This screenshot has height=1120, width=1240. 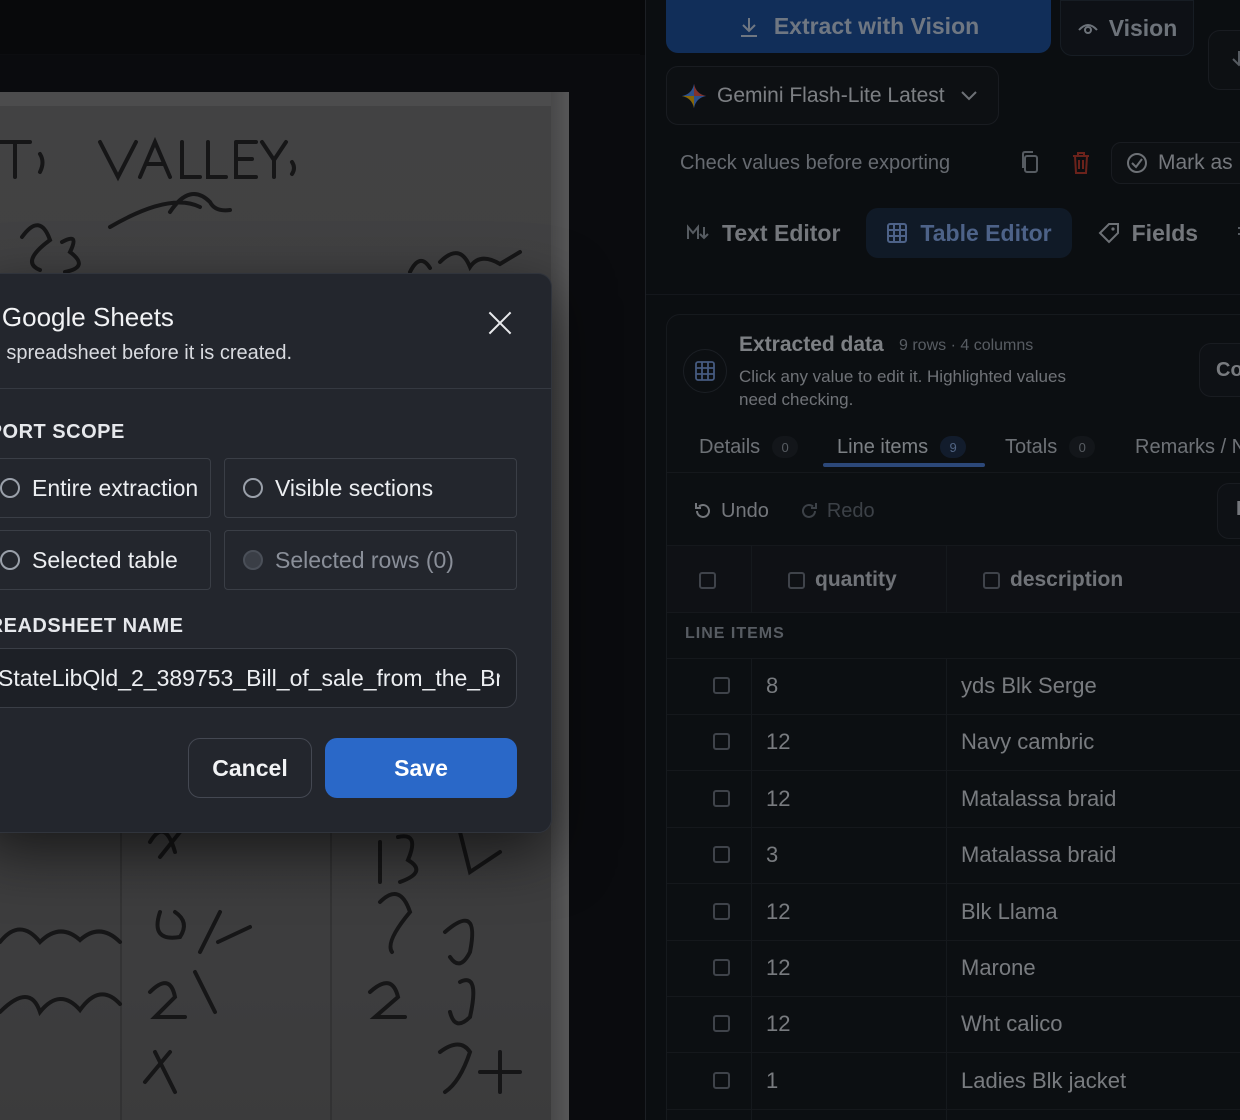 What do you see at coordinates (883, 446) in the screenshot?
I see `subtab-label: Line items` at bounding box center [883, 446].